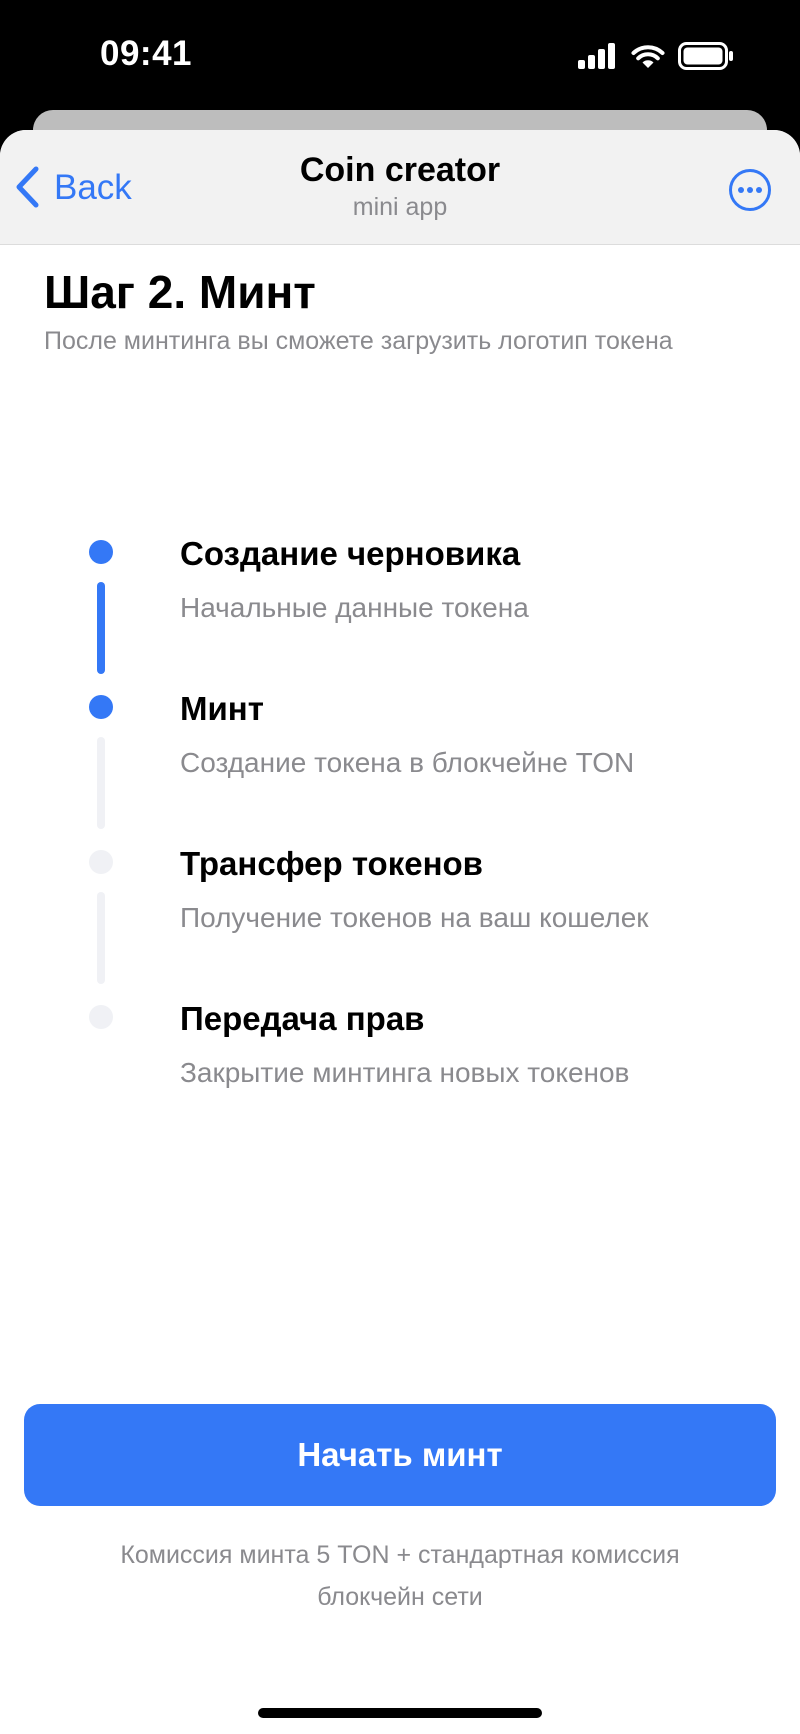 The width and height of the screenshot is (800, 1734). What do you see at coordinates (331, 863) in the screenshot?
I see `step-title: Трансфер токенов` at bounding box center [331, 863].